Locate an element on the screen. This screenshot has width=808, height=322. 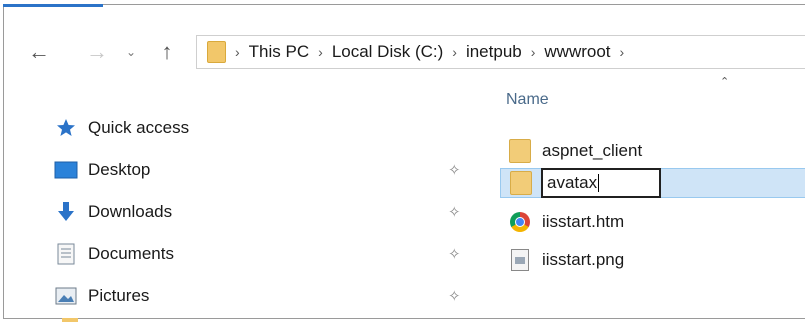
image-file-icon is located at coordinates (520, 260).